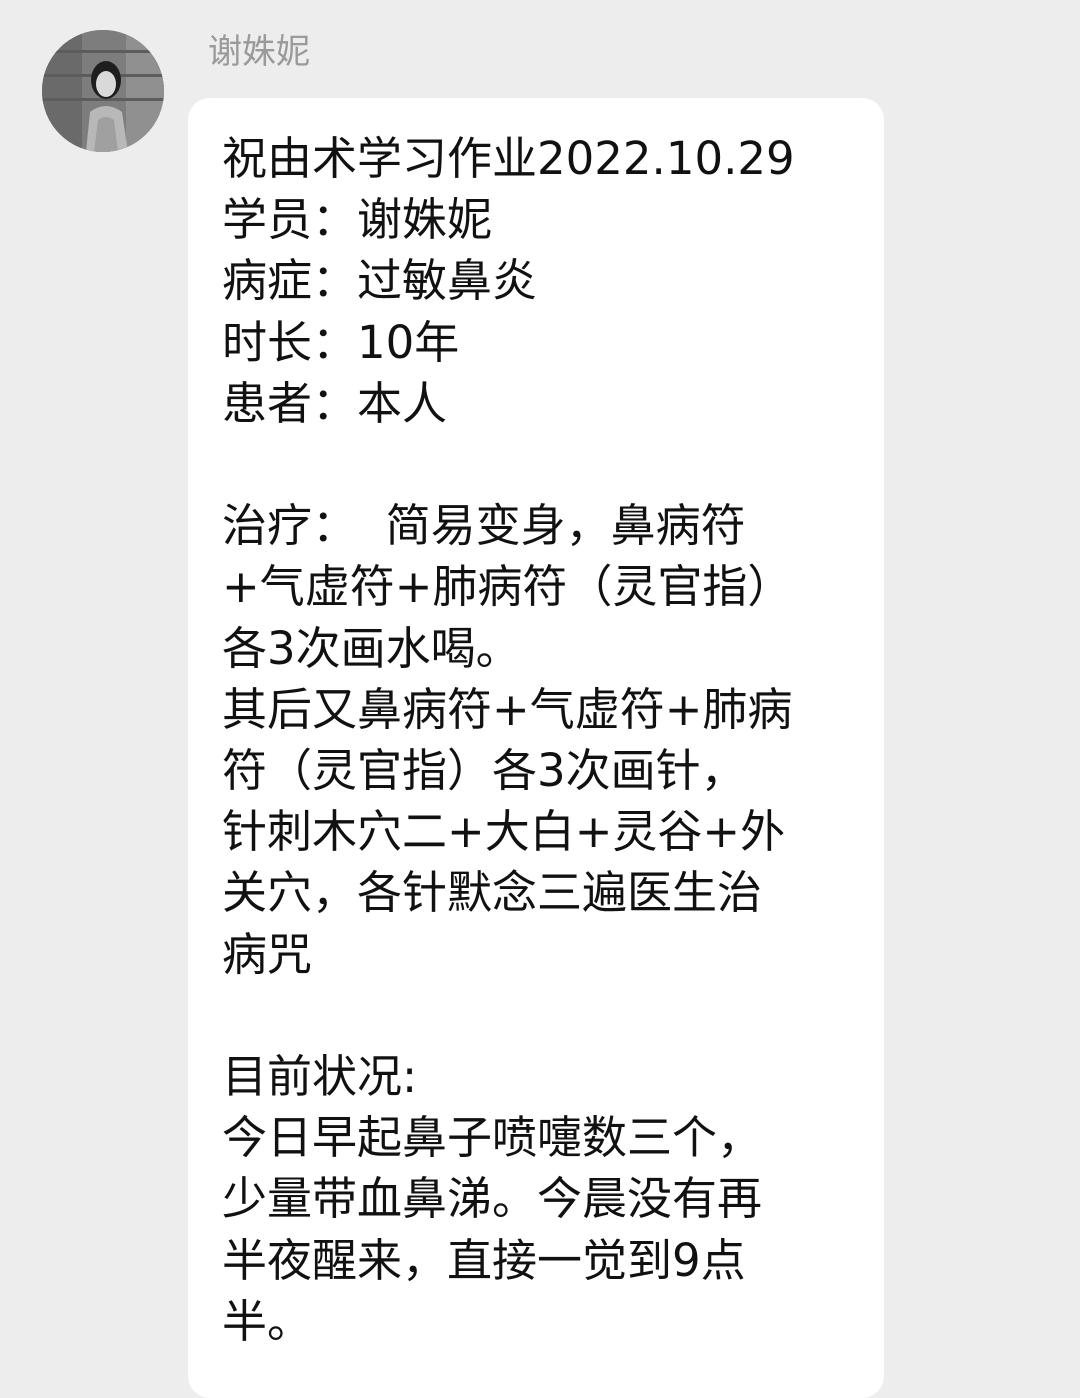 The width and height of the screenshot is (1080, 1398). I want to click on message-line: 针刺木穴二+大白+灵谷+外, so click(504, 832).